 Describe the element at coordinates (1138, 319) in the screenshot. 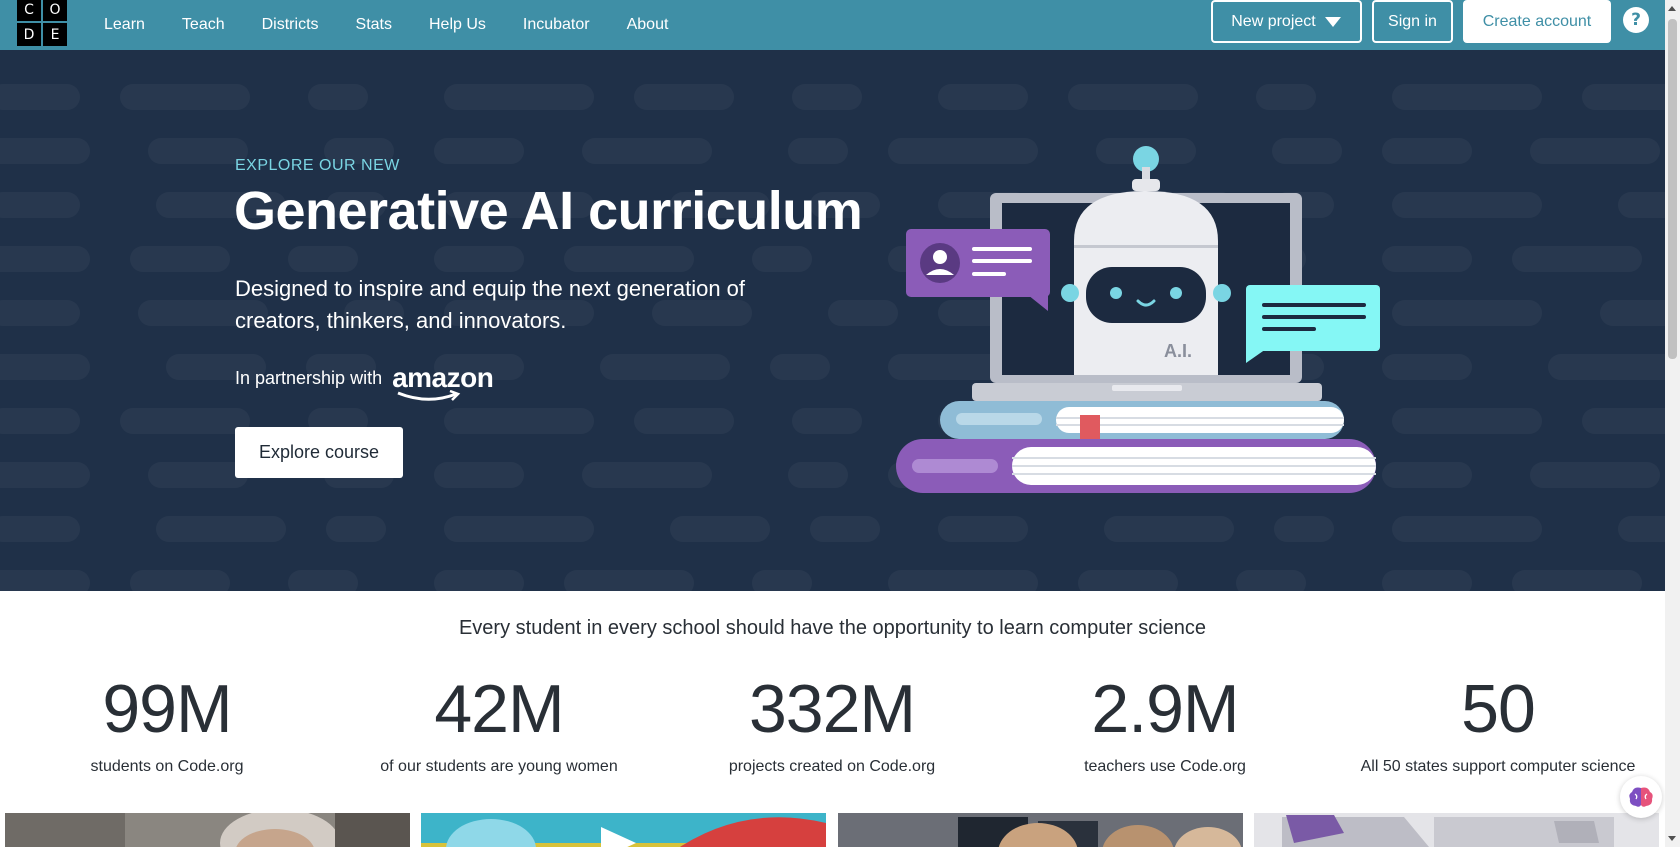

I see `ai-robot-illustration: A.I.` at that location.